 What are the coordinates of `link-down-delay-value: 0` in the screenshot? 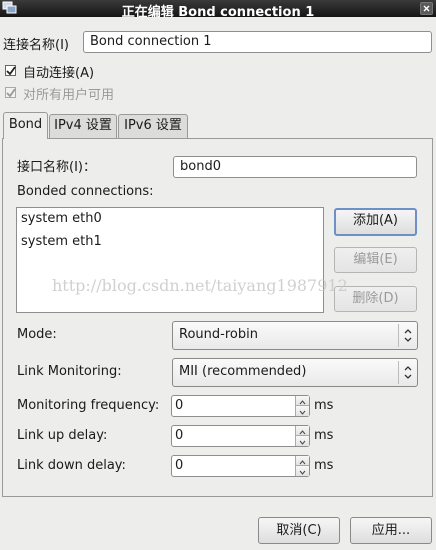 It's located at (179, 465).